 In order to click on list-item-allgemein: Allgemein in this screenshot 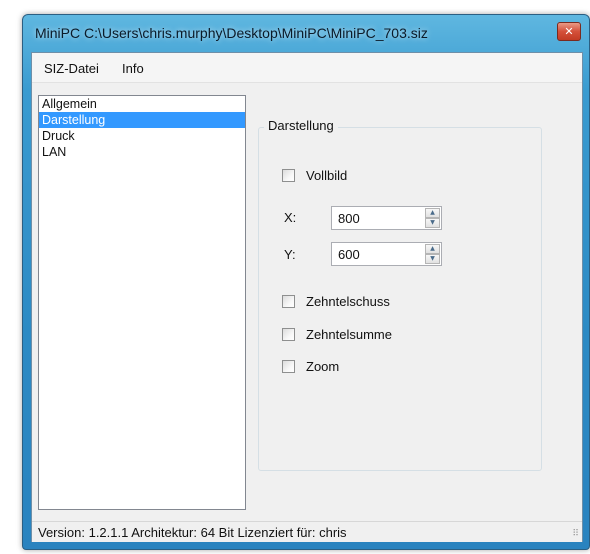, I will do `click(142, 104)`.